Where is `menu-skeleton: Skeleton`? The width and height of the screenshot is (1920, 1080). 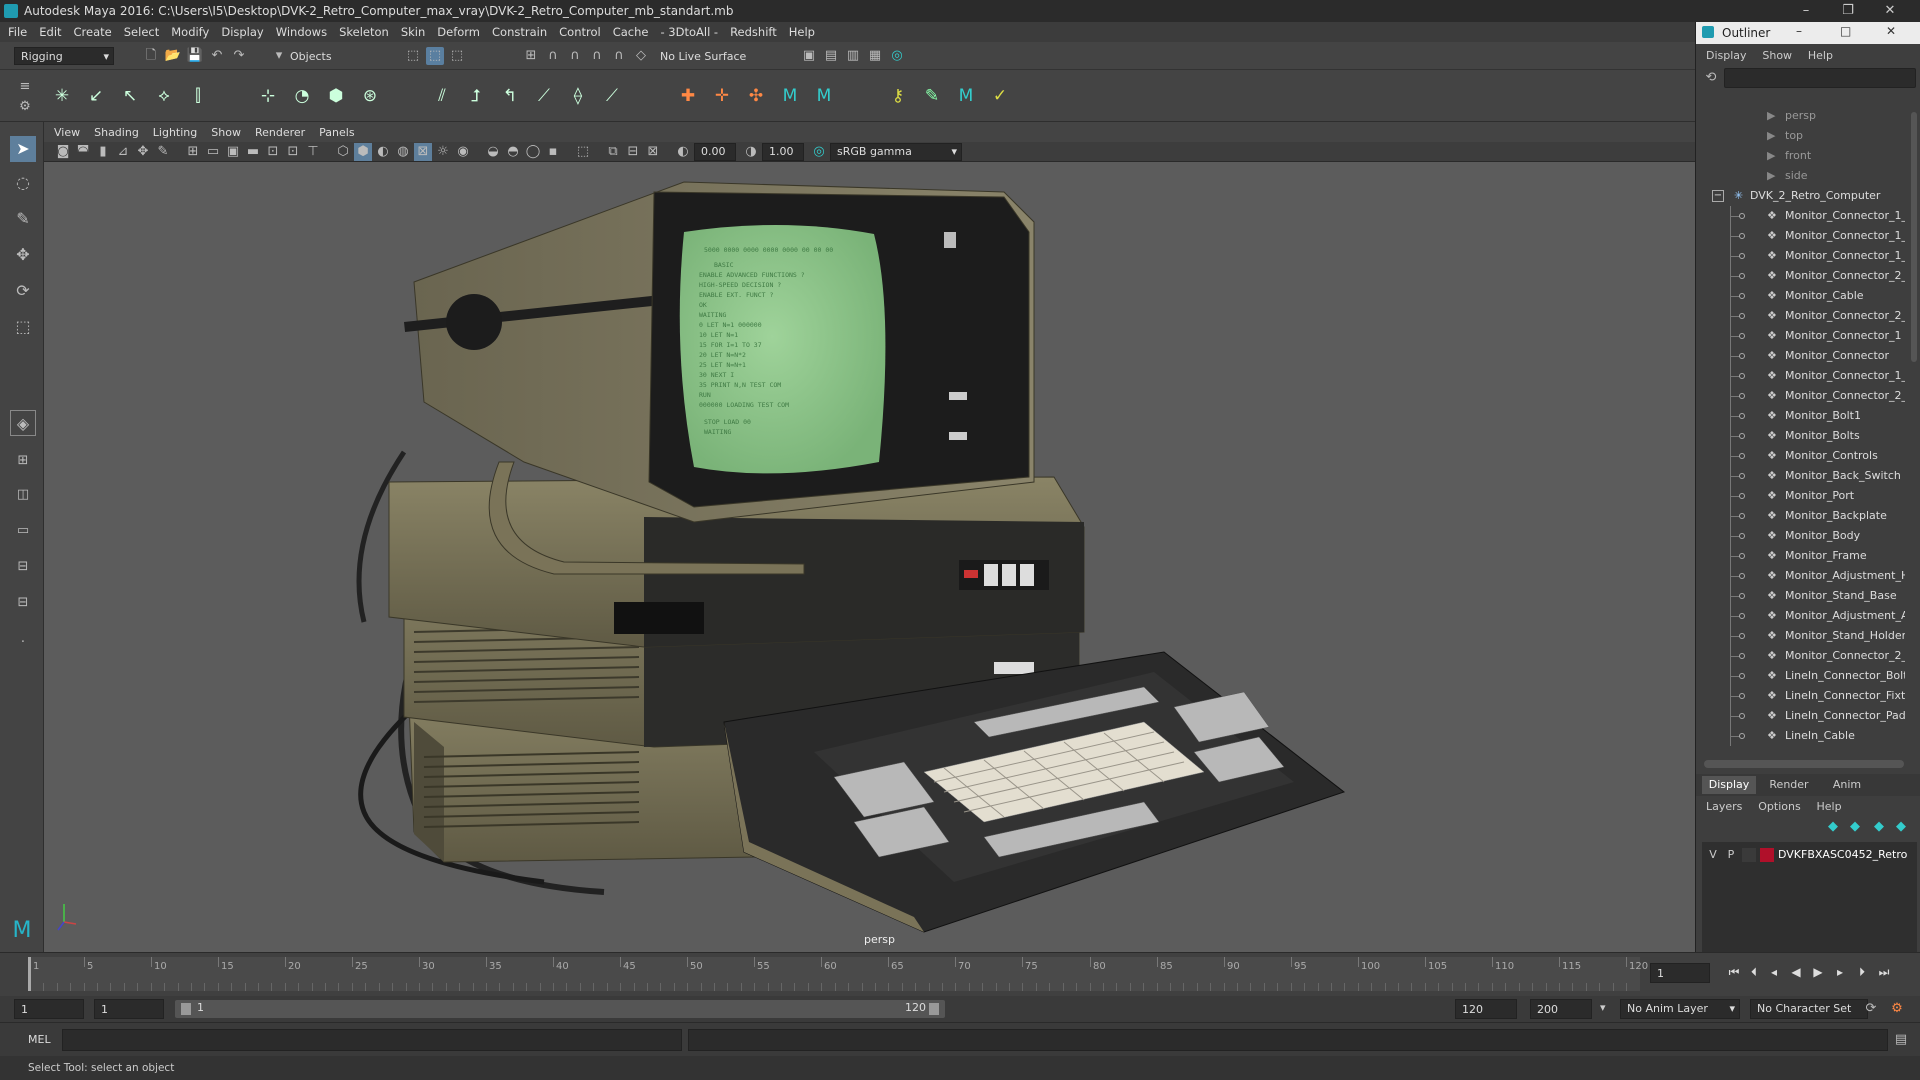 menu-skeleton: Skeleton is located at coordinates (364, 32).